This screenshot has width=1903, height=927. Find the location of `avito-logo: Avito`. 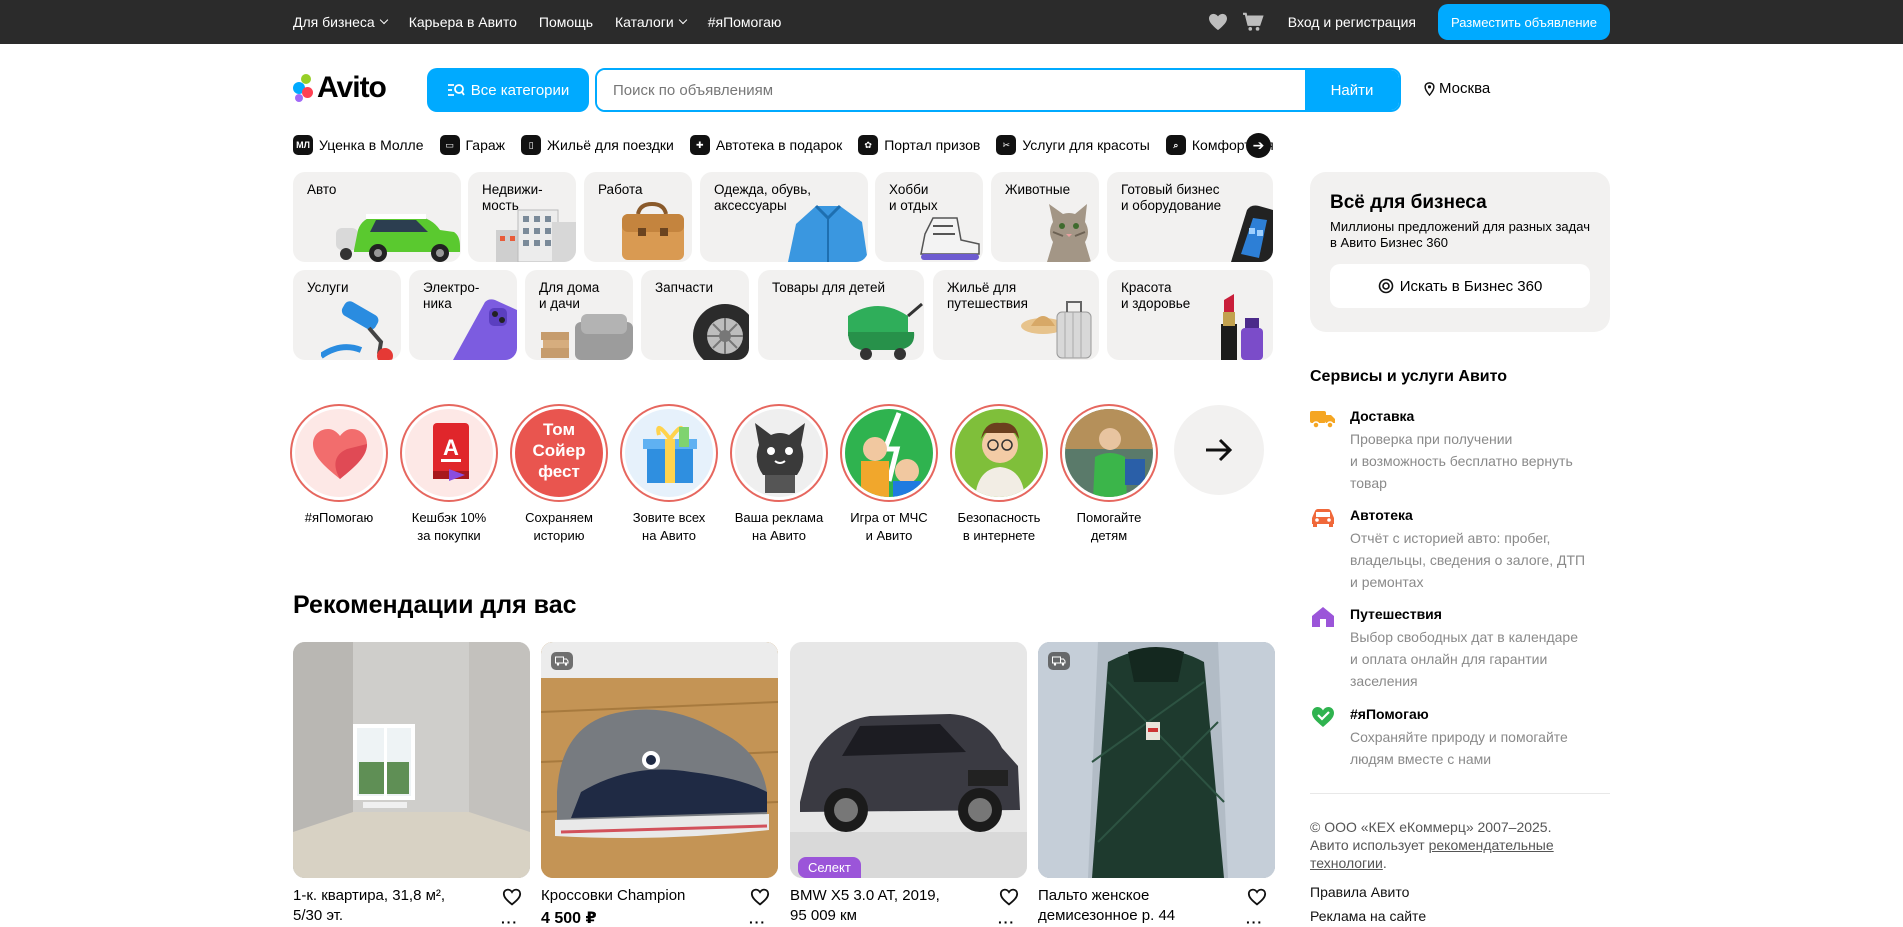

avito-logo: Avito is located at coordinates (340, 88).